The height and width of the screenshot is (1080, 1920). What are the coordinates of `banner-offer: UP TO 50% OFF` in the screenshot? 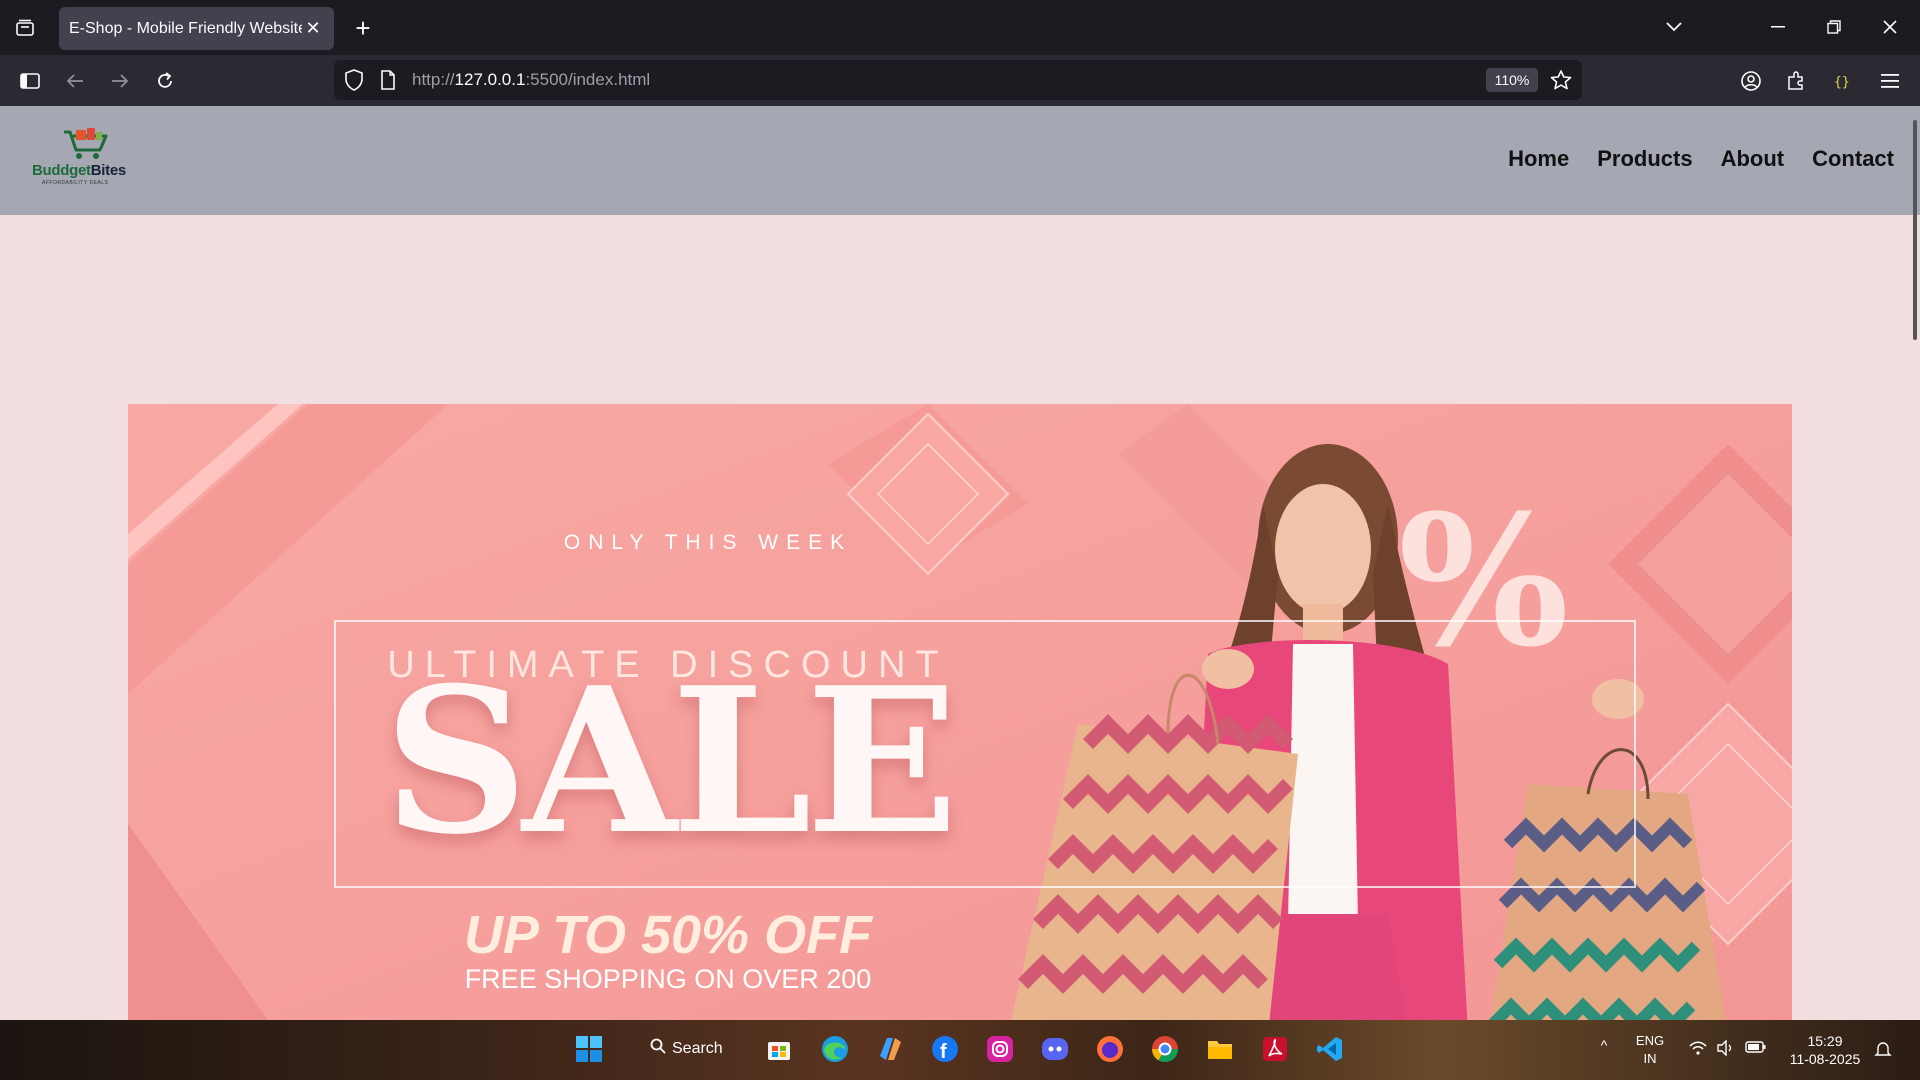 It's located at (668, 935).